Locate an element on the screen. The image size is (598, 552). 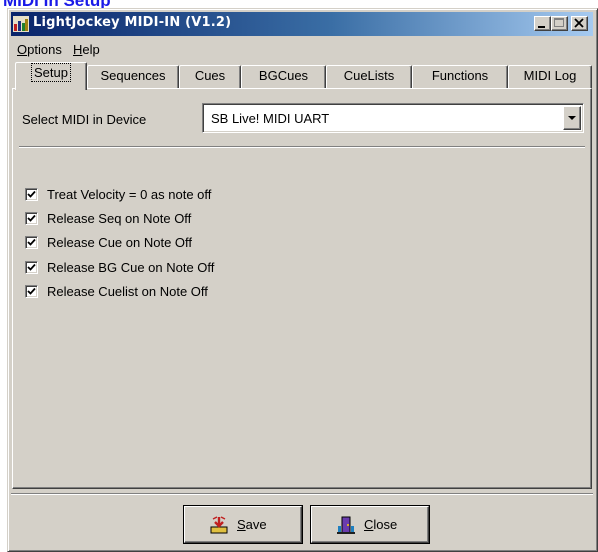
tab-cuelists: CueLists is located at coordinates (369, 76).